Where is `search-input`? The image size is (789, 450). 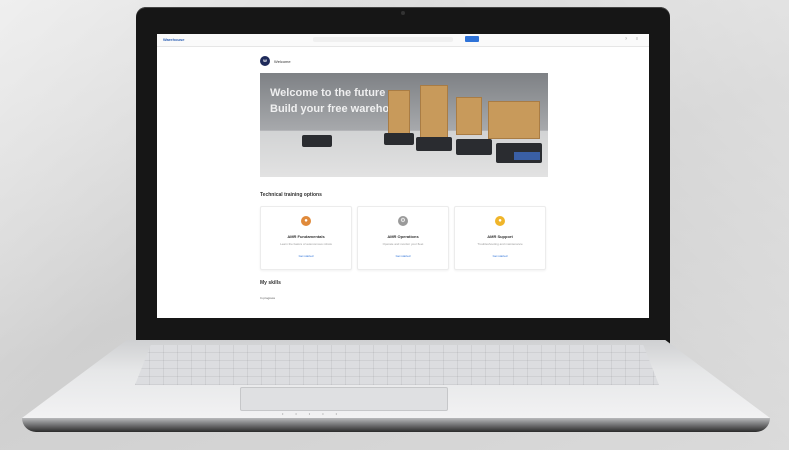
search-input is located at coordinates (383, 39).